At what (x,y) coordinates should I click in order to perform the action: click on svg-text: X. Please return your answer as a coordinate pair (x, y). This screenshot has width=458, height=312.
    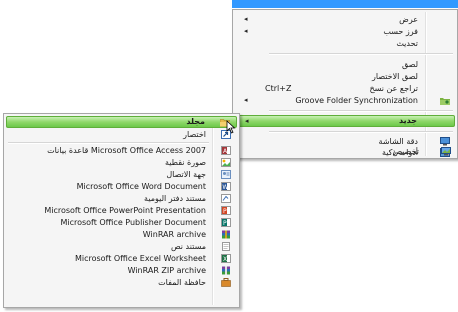
    Looking at the image, I should click on (225, 259).